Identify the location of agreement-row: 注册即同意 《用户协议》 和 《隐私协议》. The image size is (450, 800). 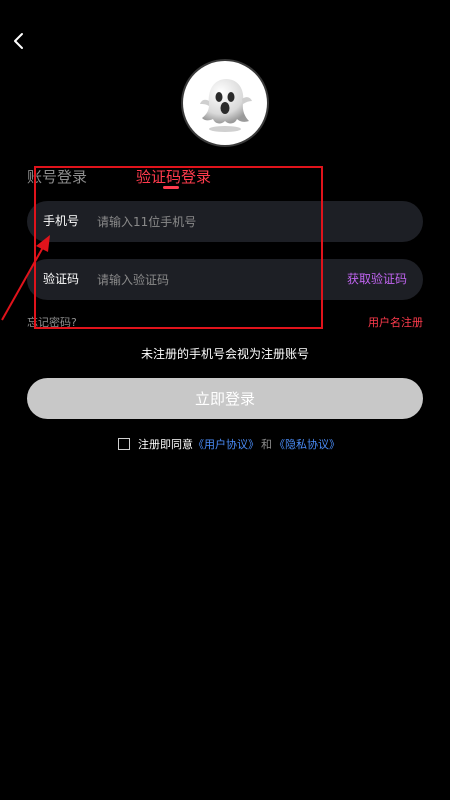
(229, 444).